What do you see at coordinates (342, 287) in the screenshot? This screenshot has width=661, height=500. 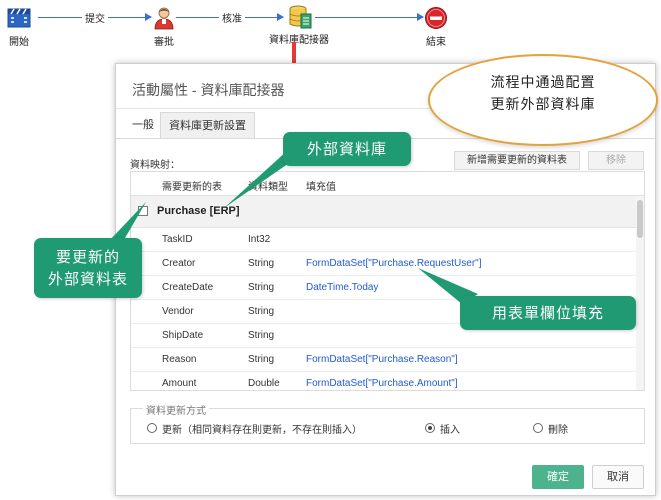 I see `field-value: DateTime.Today` at bounding box center [342, 287].